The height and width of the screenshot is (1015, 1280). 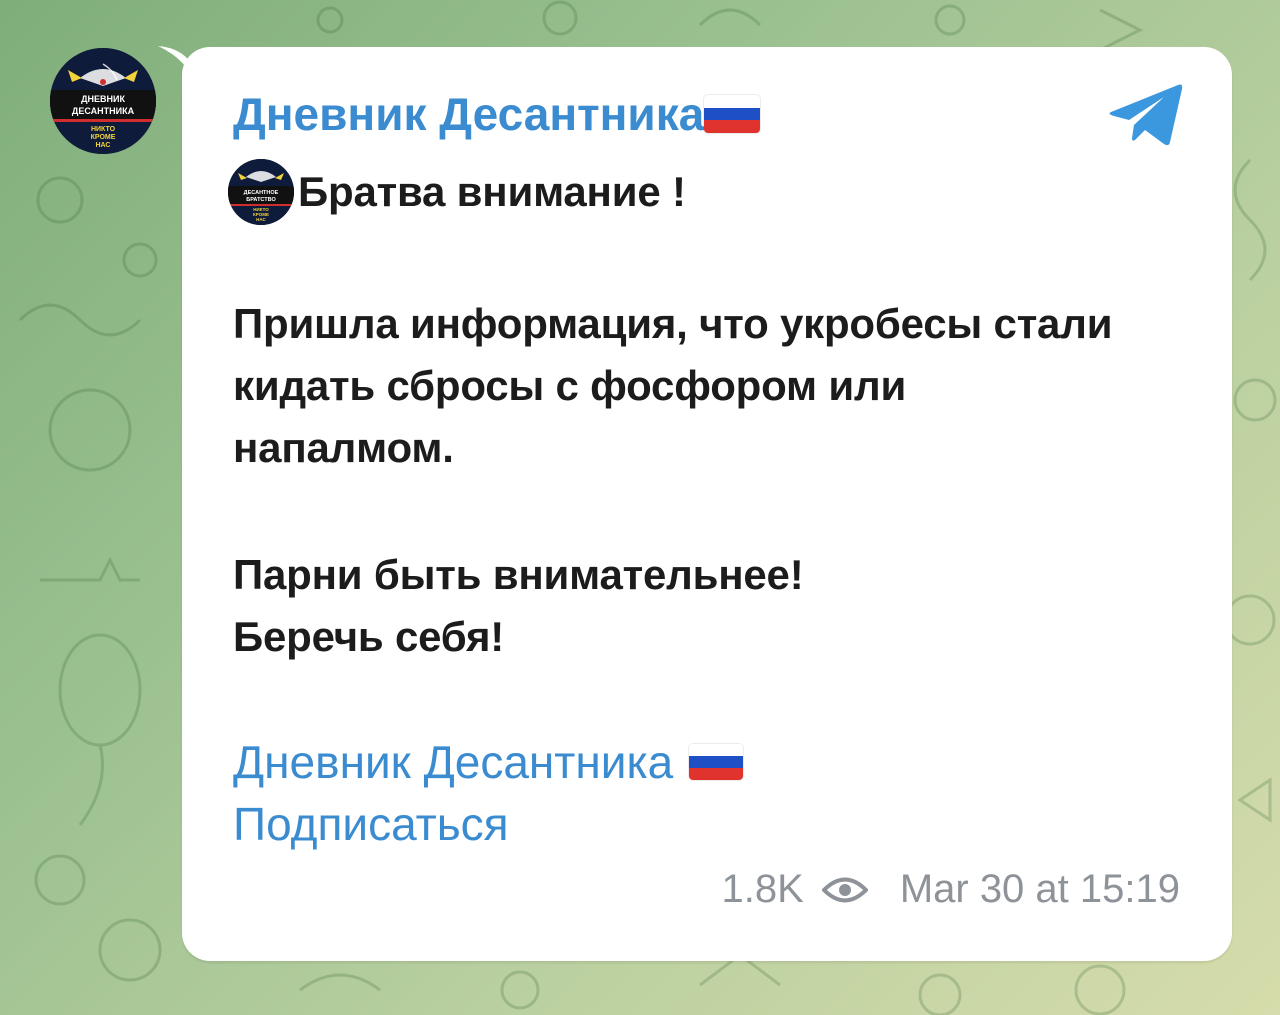 What do you see at coordinates (343, 447) in the screenshot?
I see `paragraph-1-line-3: напалмом.` at bounding box center [343, 447].